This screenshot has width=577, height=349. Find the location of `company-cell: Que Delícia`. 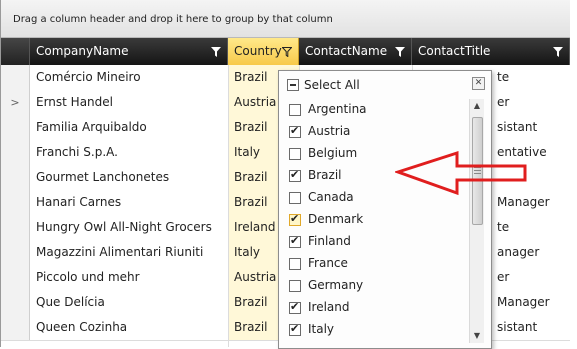

company-cell: Que Delícia is located at coordinates (129, 302).